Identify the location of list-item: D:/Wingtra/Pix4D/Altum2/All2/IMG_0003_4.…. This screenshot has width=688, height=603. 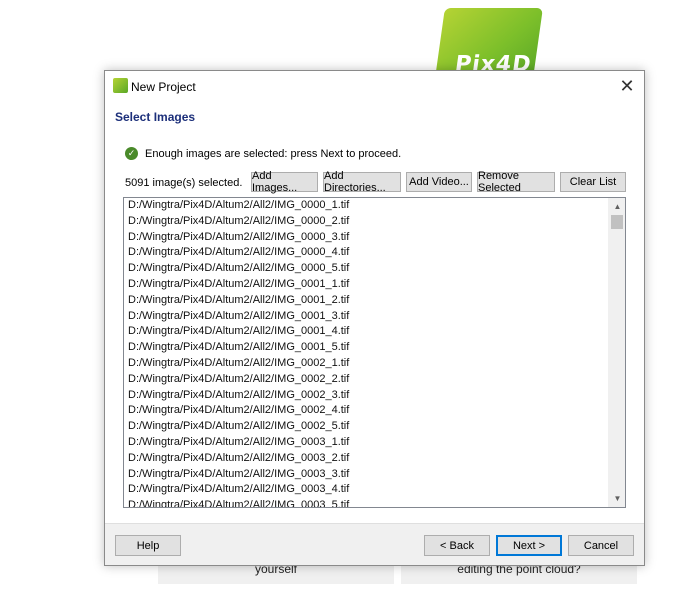
(366, 490).